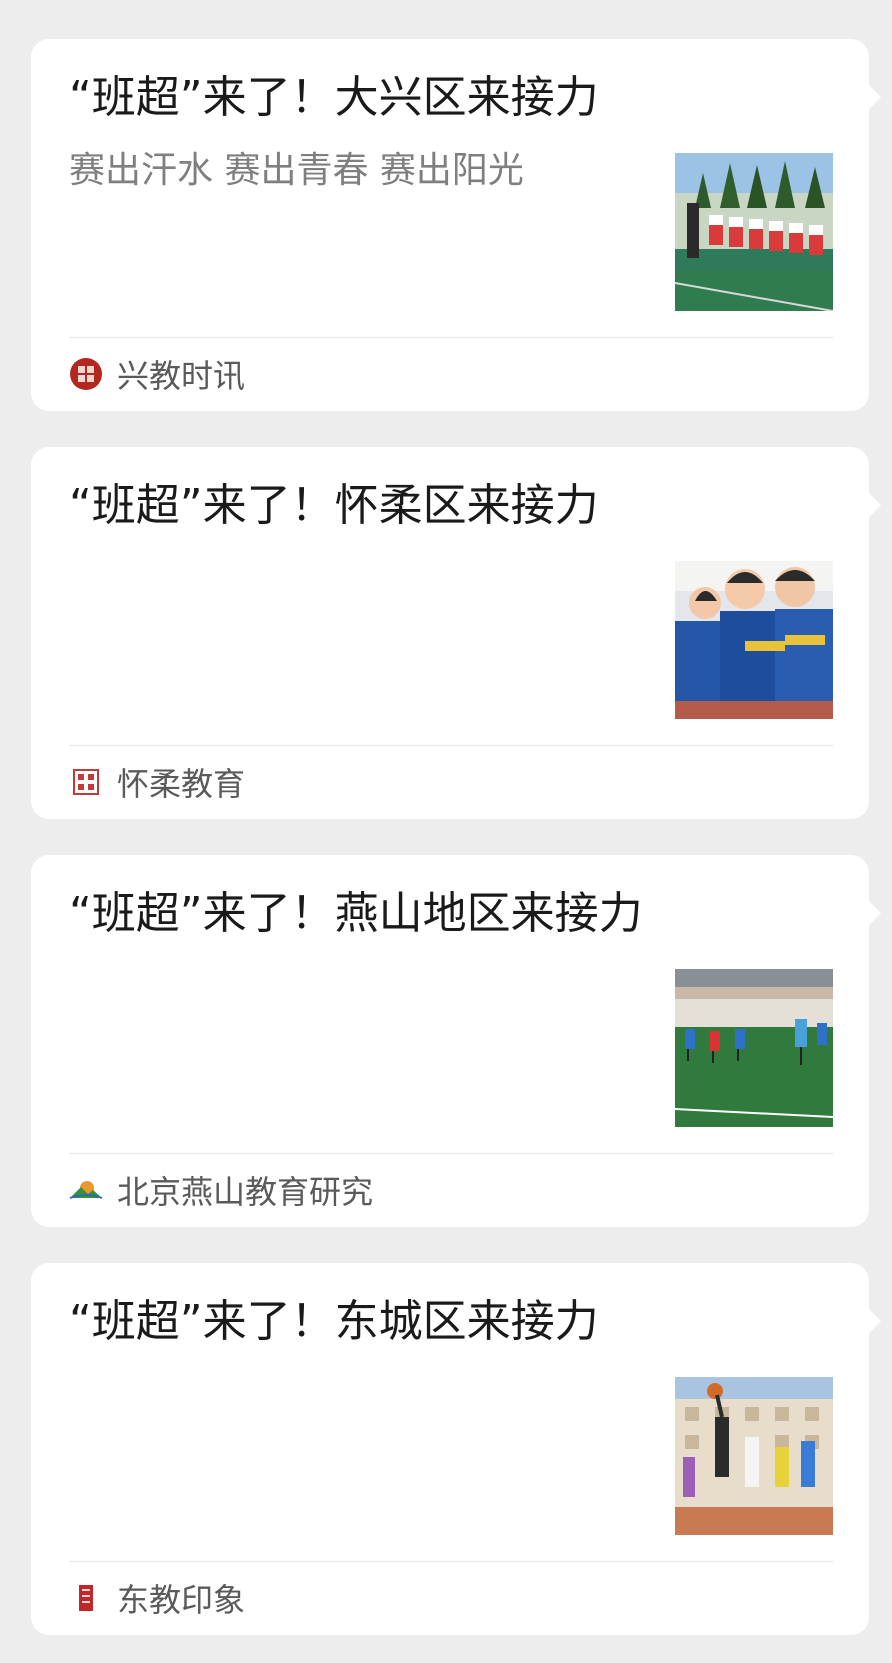 The image size is (892, 1663). I want to click on article-title: “班超”来了！大兴区来接力, so click(334, 97).